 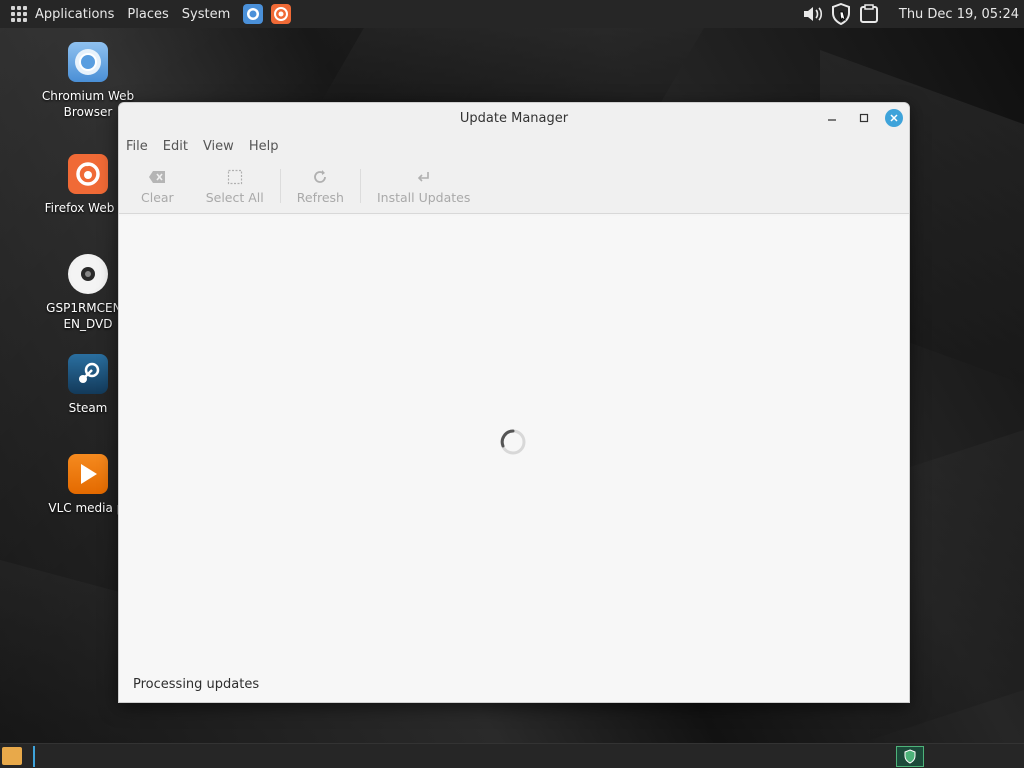 I want to click on menu-places: Places, so click(x=147, y=14).